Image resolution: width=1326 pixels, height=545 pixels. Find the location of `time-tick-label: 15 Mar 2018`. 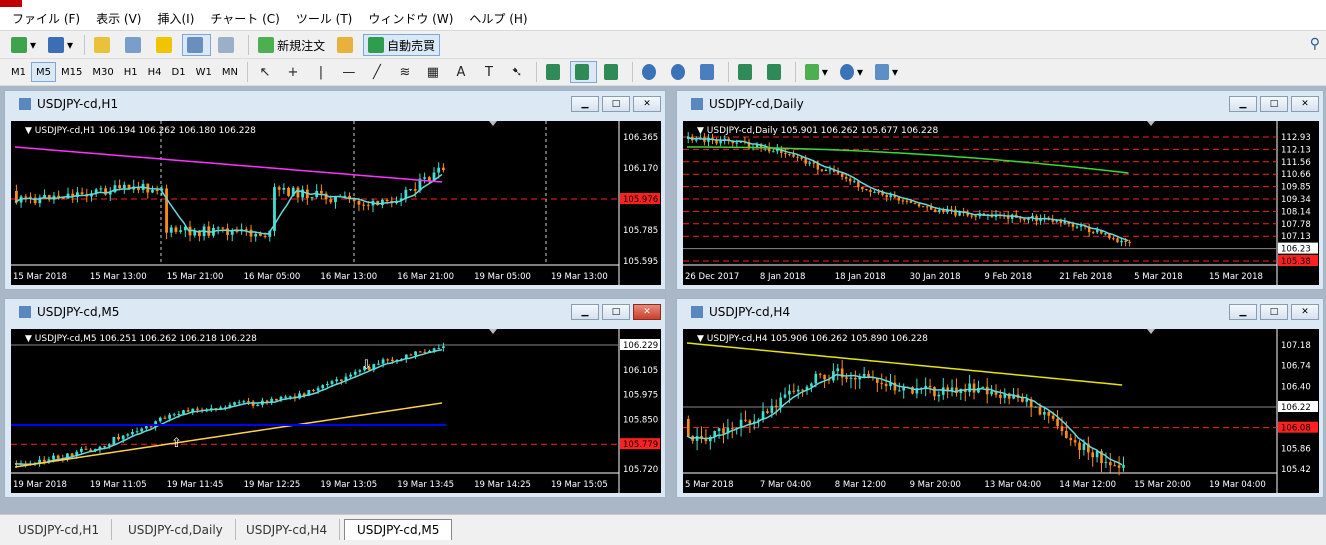

time-tick-label: 15 Mar 2018 is located at coordinates (40, 277).